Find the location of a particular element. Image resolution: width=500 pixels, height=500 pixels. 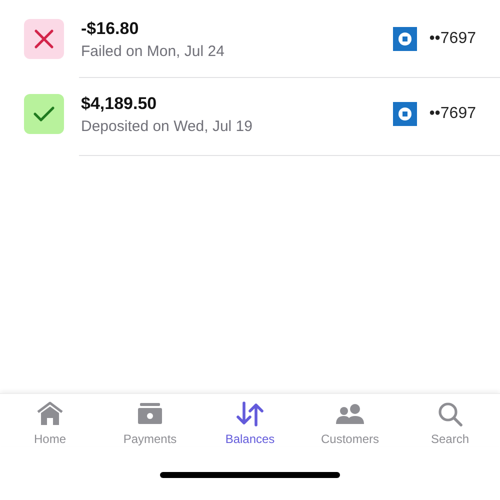

transaction-status: Failed on Mon, Jul 24 is located at coordinates (153, 51).